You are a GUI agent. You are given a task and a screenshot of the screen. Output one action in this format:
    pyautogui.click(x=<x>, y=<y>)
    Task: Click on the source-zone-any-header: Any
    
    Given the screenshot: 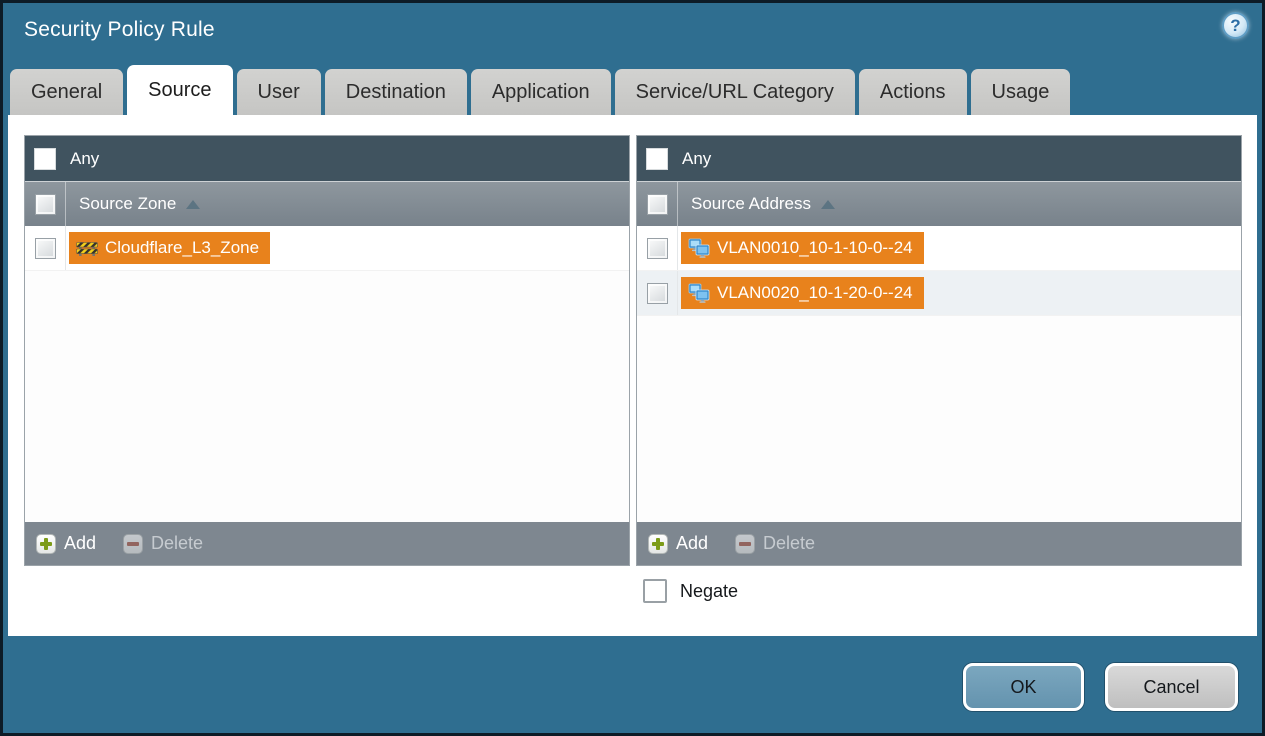 What is the action you would take?
    pyautogui.click(x=327, y=158)
    